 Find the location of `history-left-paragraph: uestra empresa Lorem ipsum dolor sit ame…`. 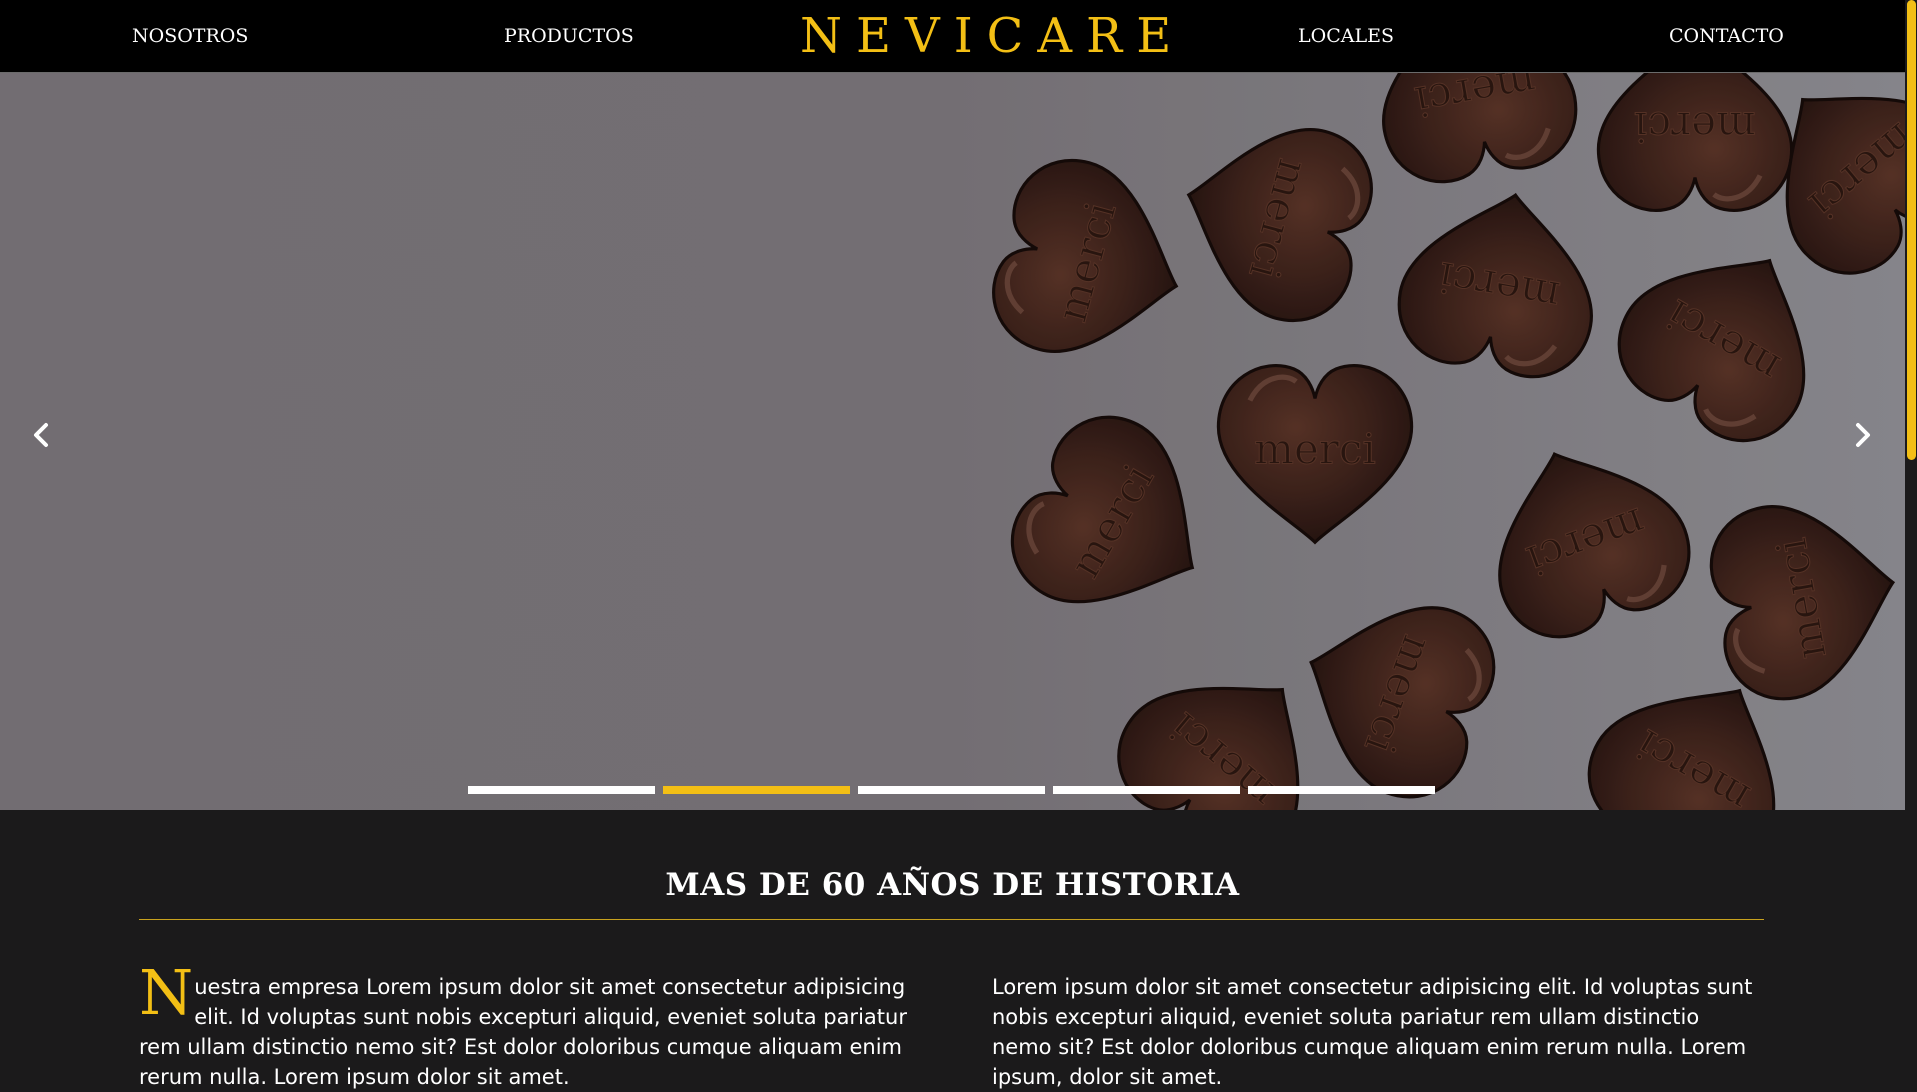

history-left-paragraph: uestra empresa Lorem ipsum dolor sit ame… is located at coordinates (523, 1032).